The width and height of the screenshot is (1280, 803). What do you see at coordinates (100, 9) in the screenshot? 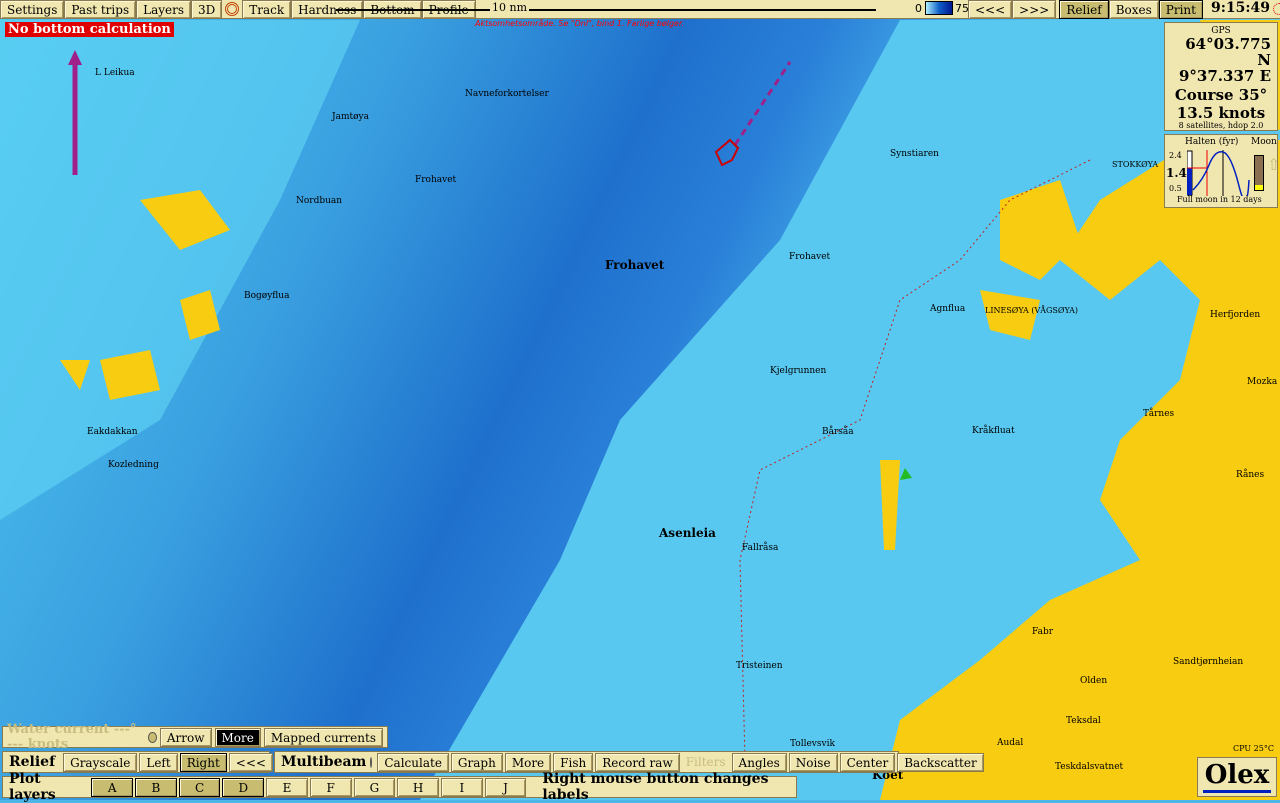
I see `past-trips-button: Past trips` at bounding box center [100, 9].